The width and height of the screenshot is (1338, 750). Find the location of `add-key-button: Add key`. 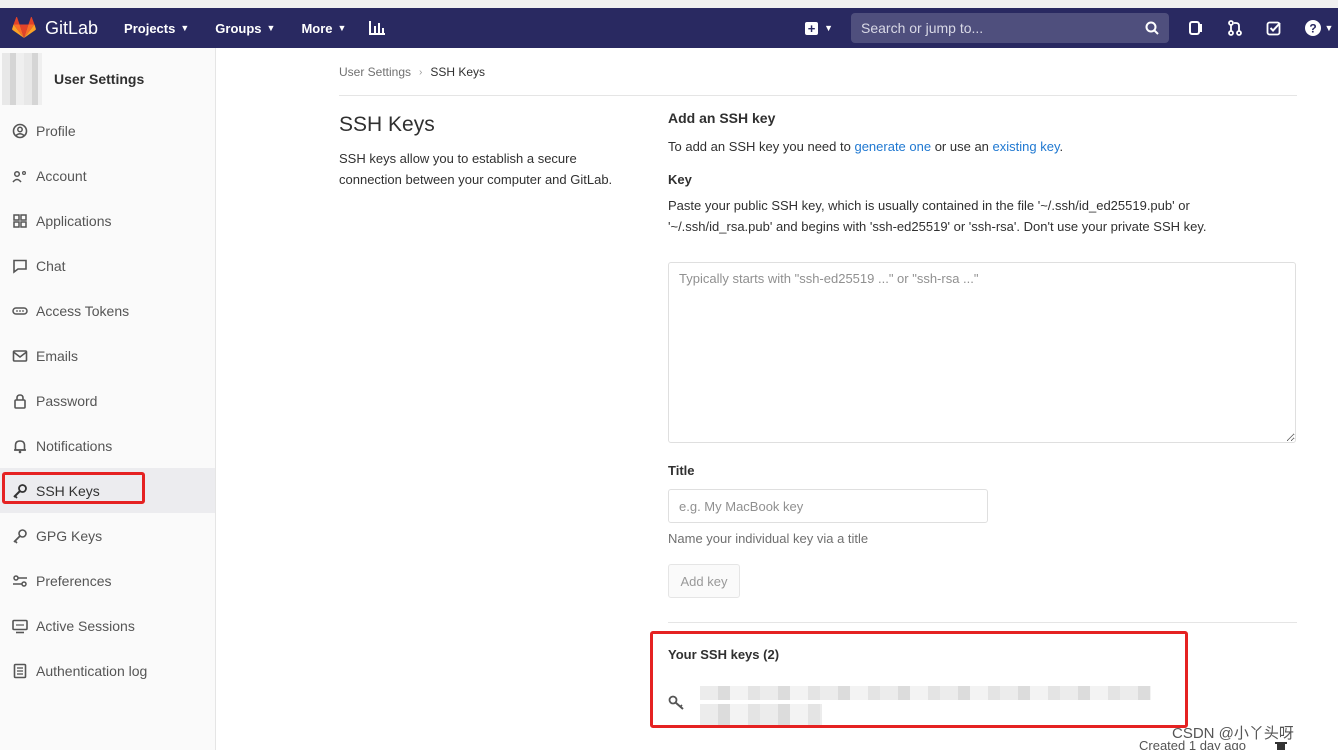

add-key-button: Add key is located at coordinates (704, 581).